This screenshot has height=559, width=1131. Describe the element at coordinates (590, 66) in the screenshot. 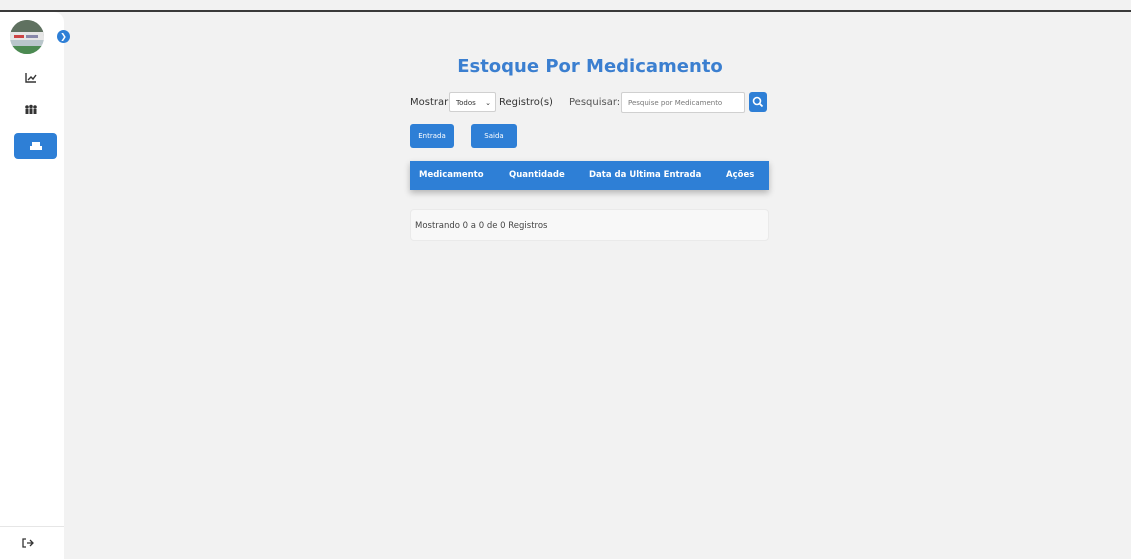

I see `page-title: Estoque Por Medicamento` at that location.